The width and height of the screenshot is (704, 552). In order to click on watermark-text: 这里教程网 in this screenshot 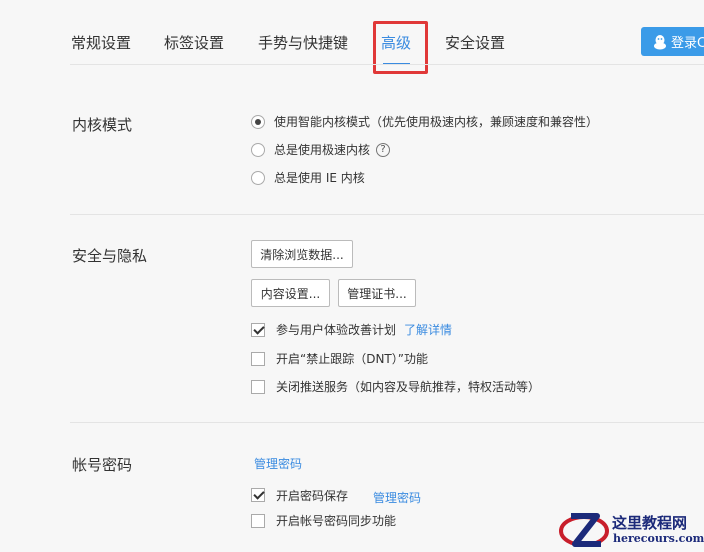, I will do `click(650, 523)`.